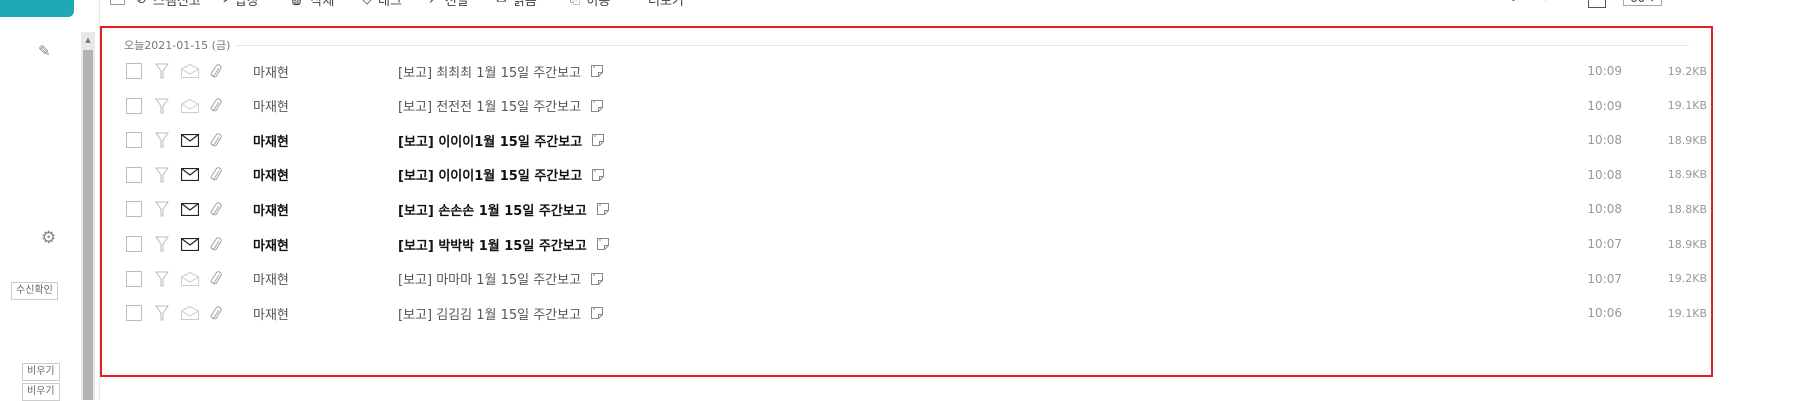 This screenshot has height=401, width=1813. Describe the element at coordinates (311, 4) in the screenshot. I see `delete-button: 🗑삭제` at that location.